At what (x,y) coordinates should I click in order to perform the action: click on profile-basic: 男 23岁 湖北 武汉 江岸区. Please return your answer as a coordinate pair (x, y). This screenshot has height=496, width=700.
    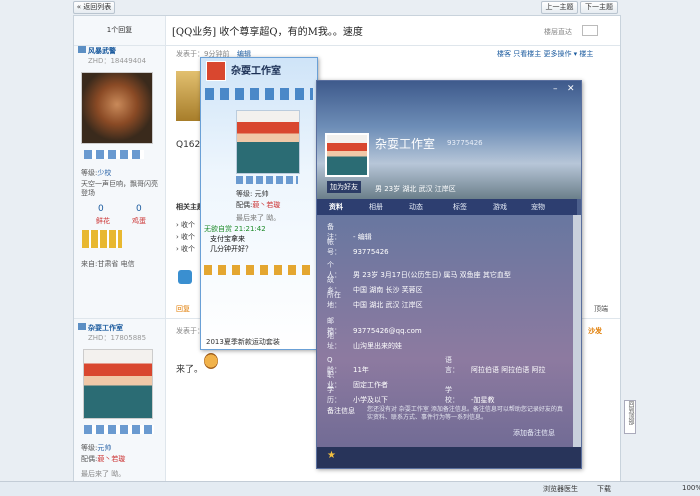
    Looking at the image, I should click on (415, 189).